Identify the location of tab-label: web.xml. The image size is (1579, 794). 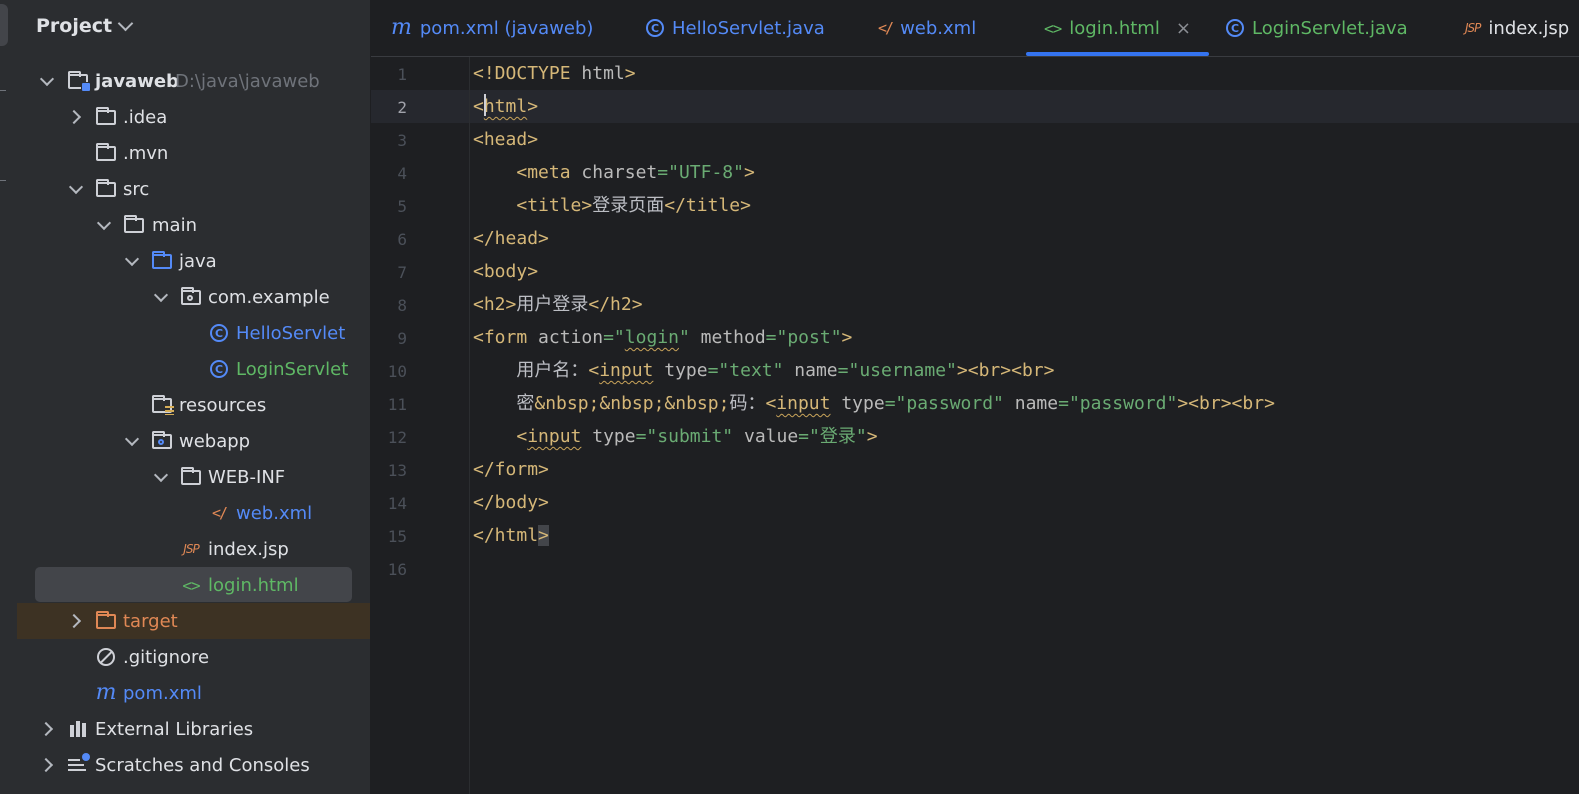
(938, 28).